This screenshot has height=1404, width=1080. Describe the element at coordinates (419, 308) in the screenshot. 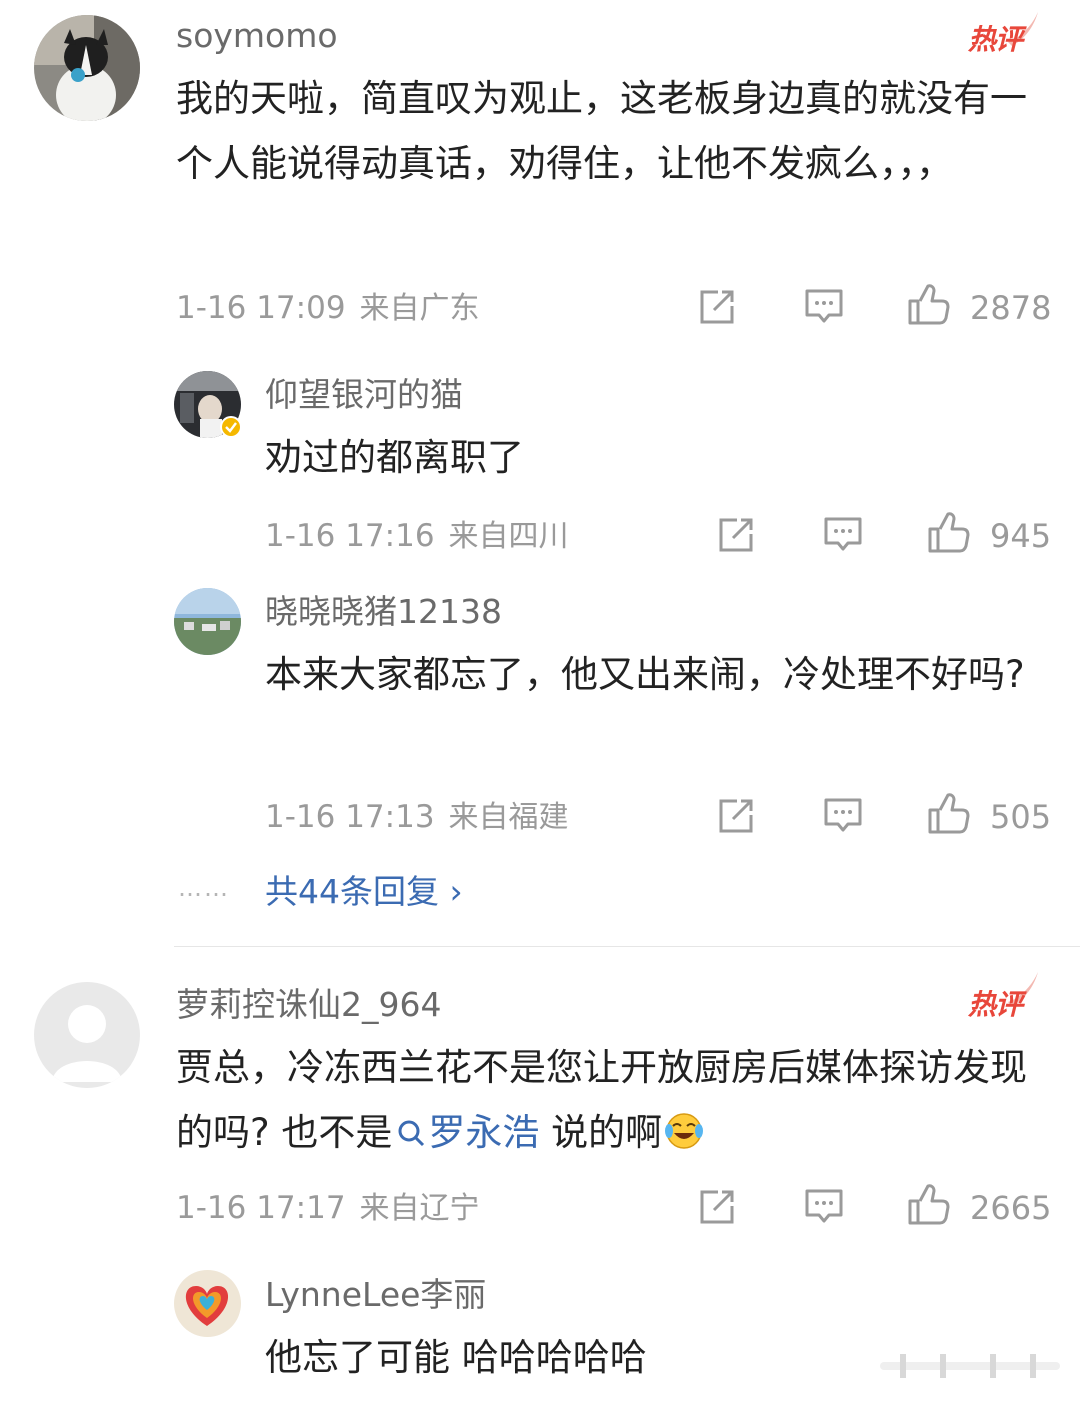

I see `comment-location: 来自广东` at that location.